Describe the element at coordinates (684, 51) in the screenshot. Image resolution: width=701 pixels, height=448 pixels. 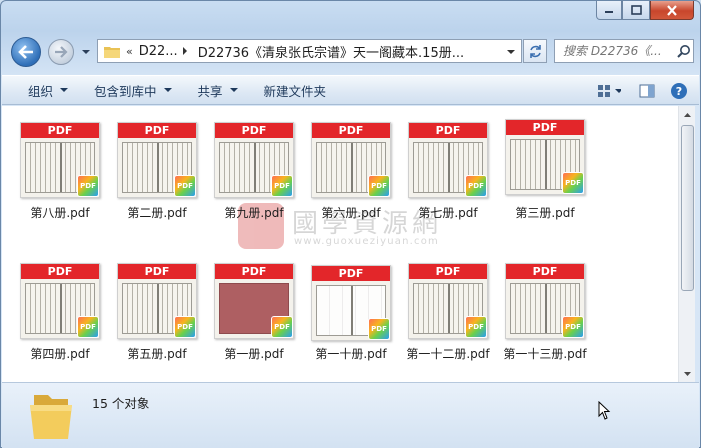
I see `search-icon` at that location.